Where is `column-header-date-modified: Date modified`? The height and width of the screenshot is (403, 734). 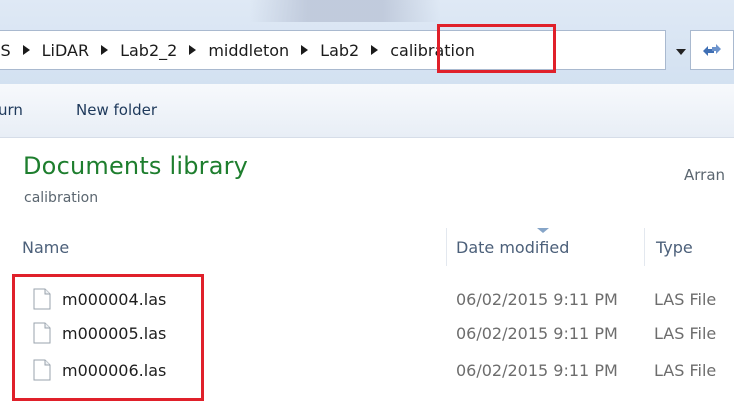 column-header-date-modified: Date modified is located at coordinates (512, 247).